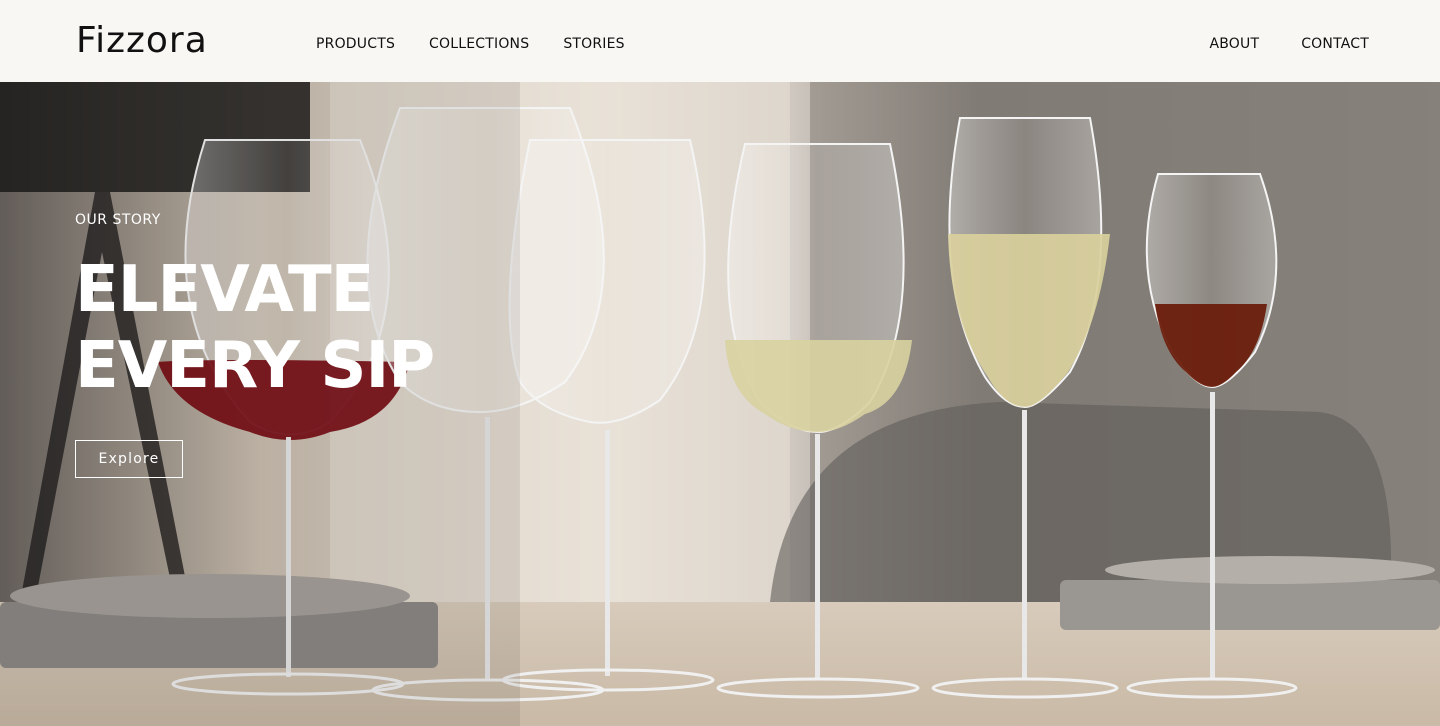  What do you see at coordinates (1289, 44) in the screenshot?
I see `secondary-nav: ABOUT CONTACT` at bounding box center [1289, 44].